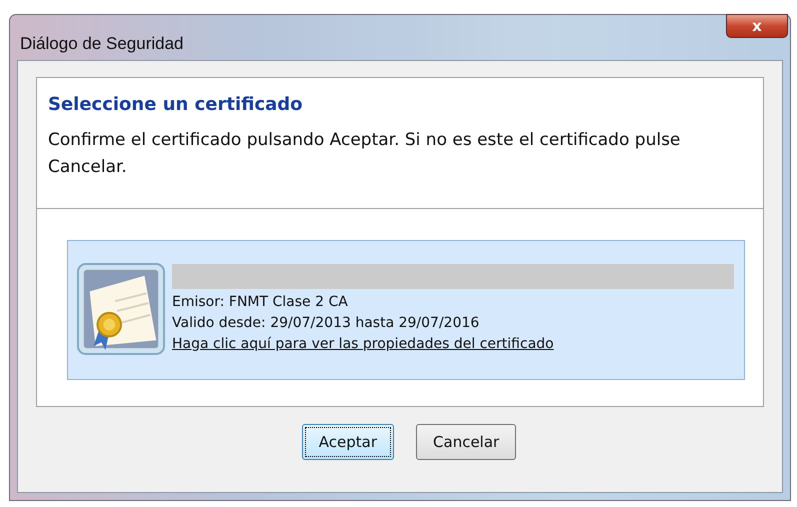 This screenshot has width=797, height=507. I want to click on window-title: Diálogo de Seguridad, so click(102, 44).